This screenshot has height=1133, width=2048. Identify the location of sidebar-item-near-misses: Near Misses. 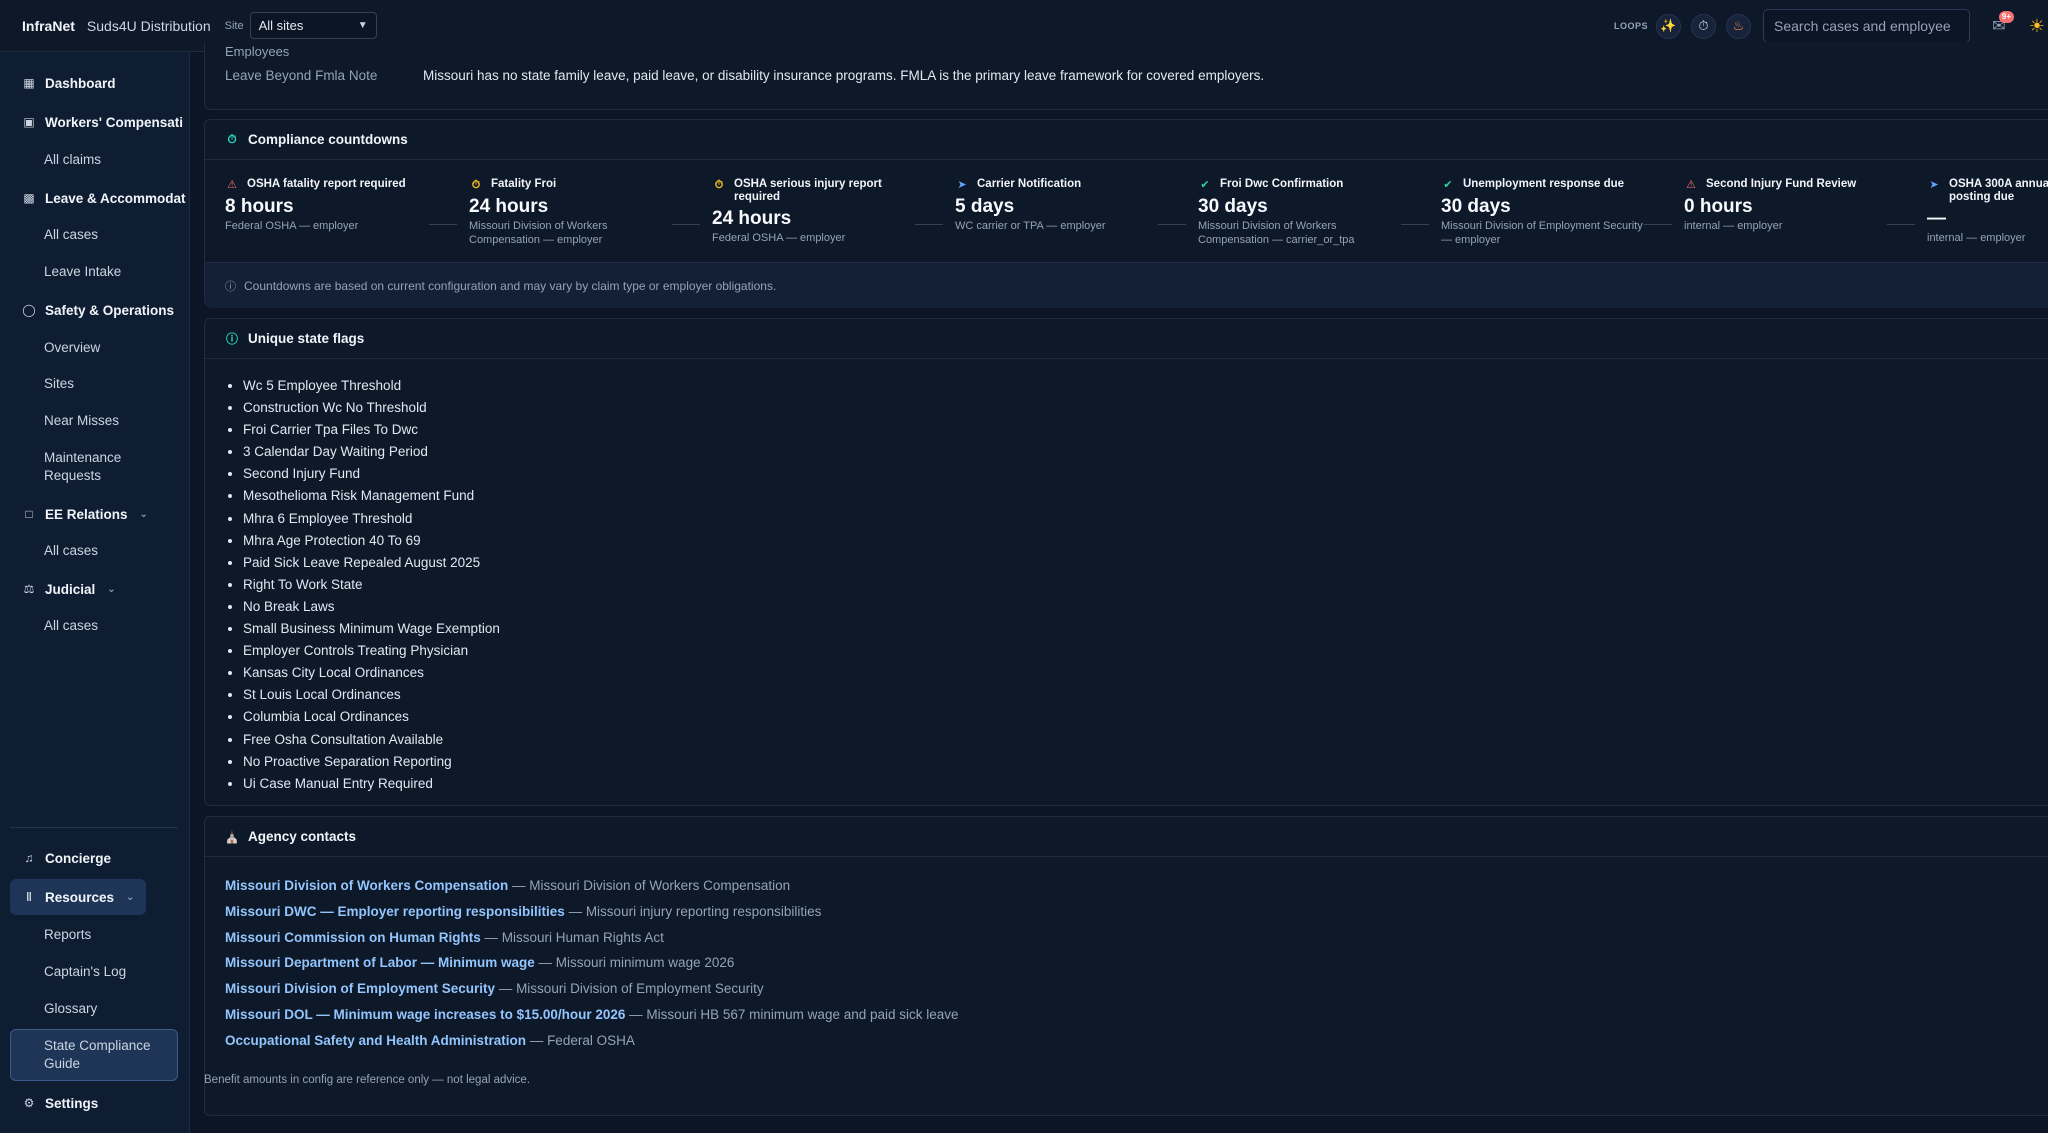
(81, 421).